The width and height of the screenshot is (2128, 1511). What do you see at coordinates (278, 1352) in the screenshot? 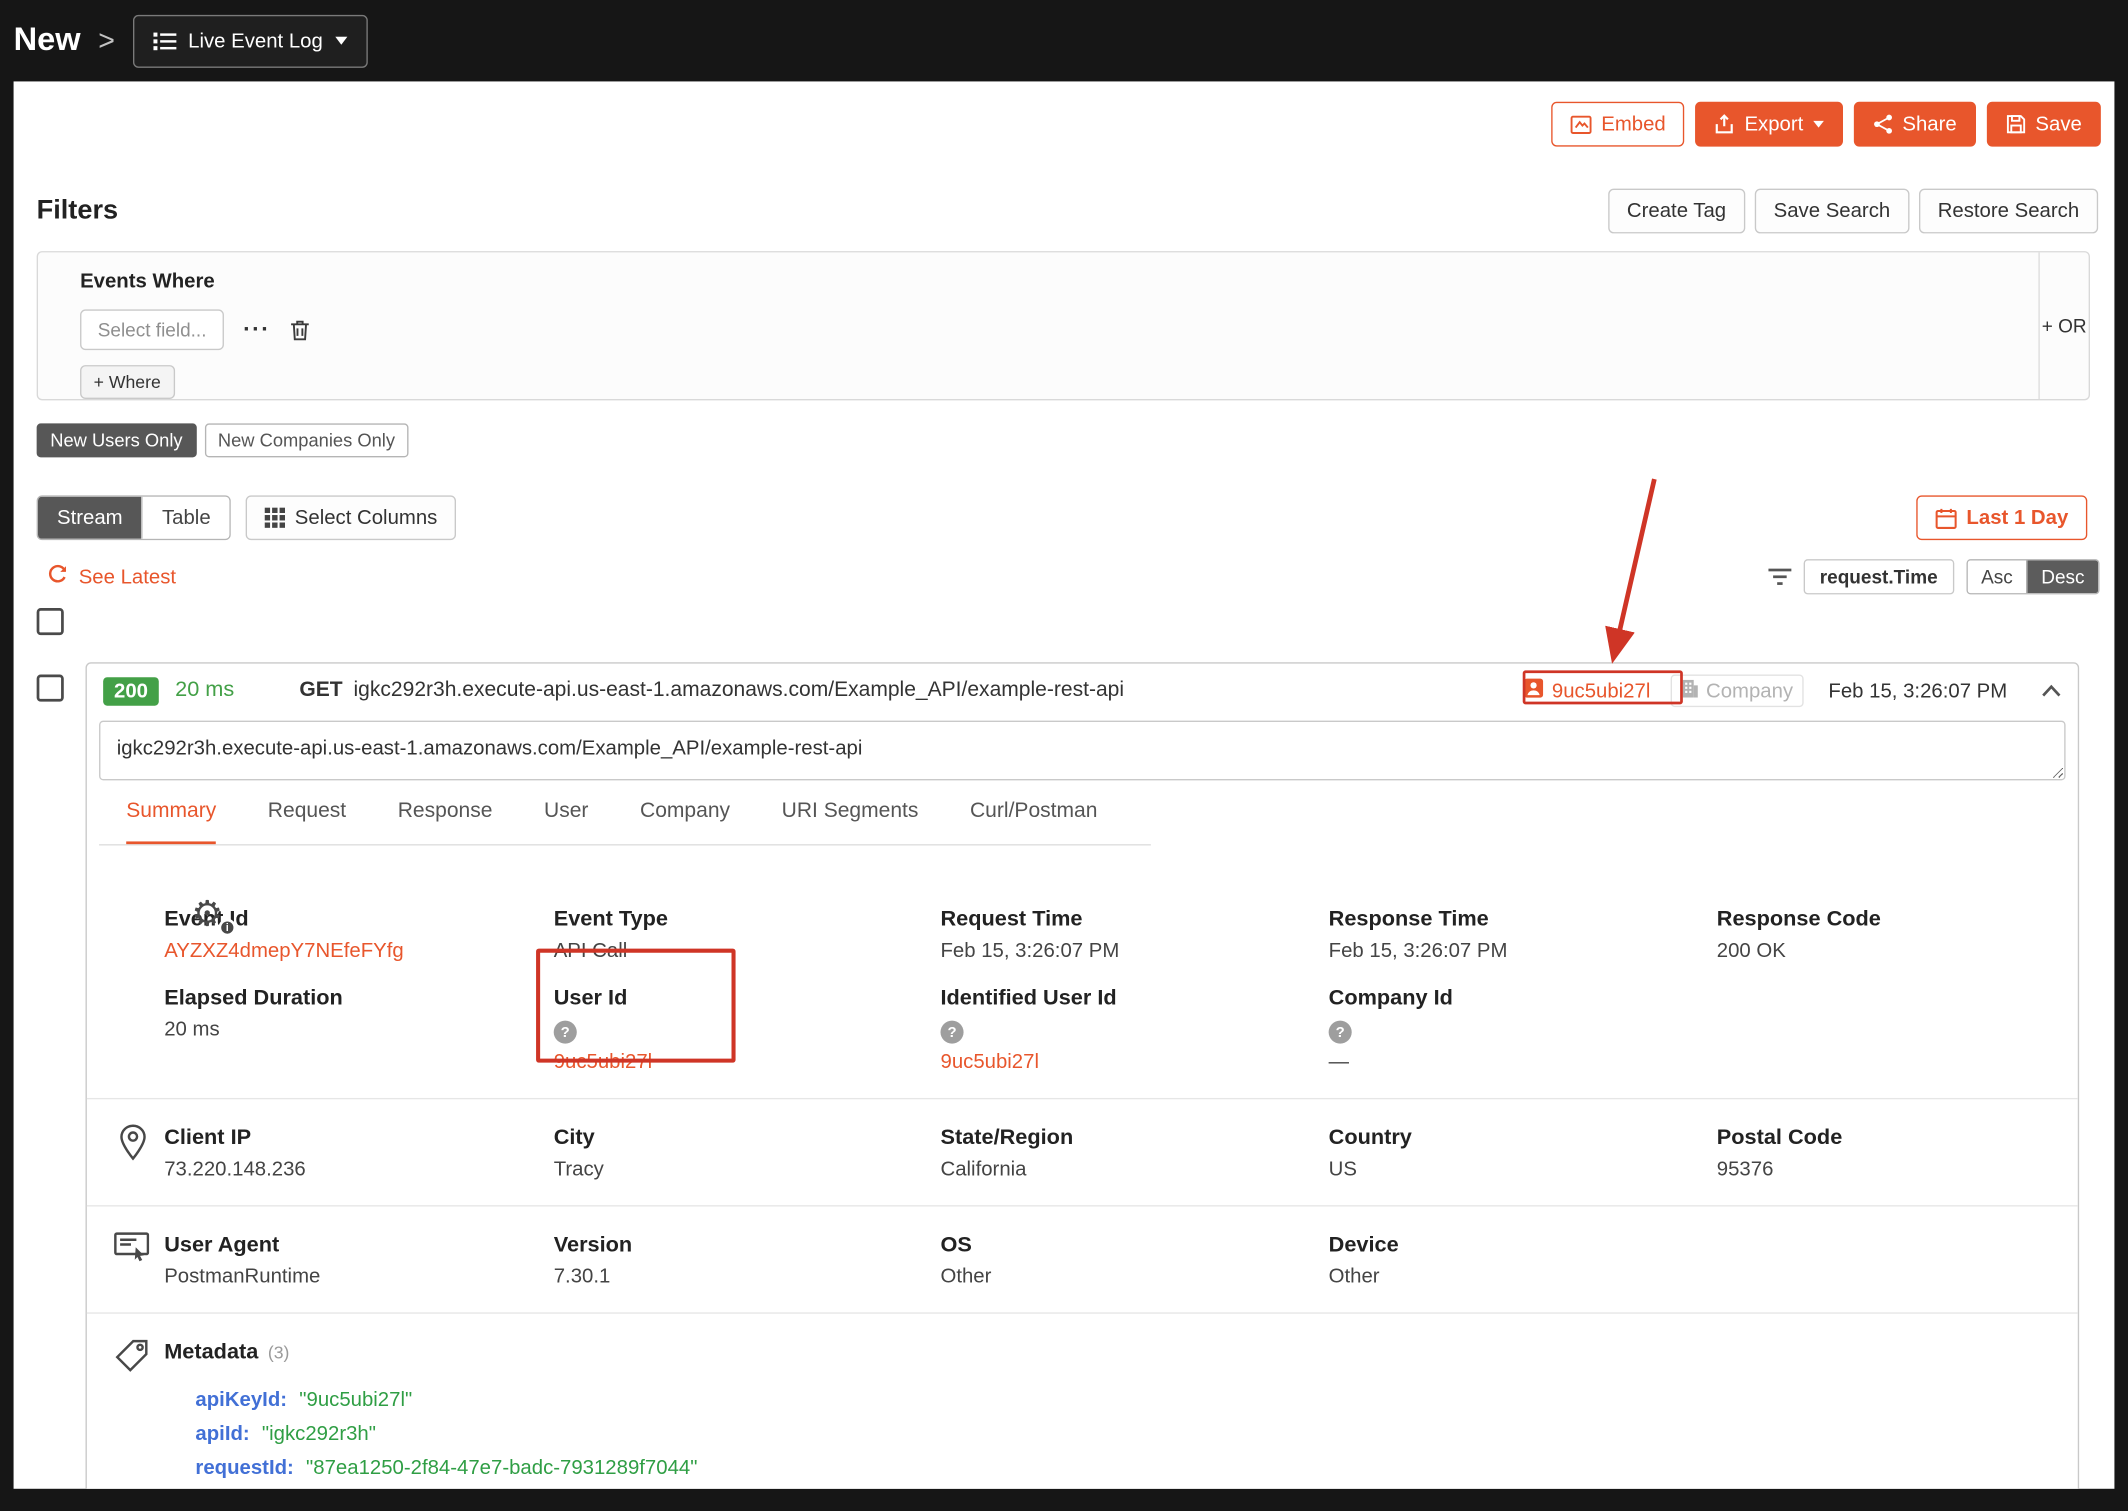
I see `metadata-count: (3)` at bounding box center [278, 1352].